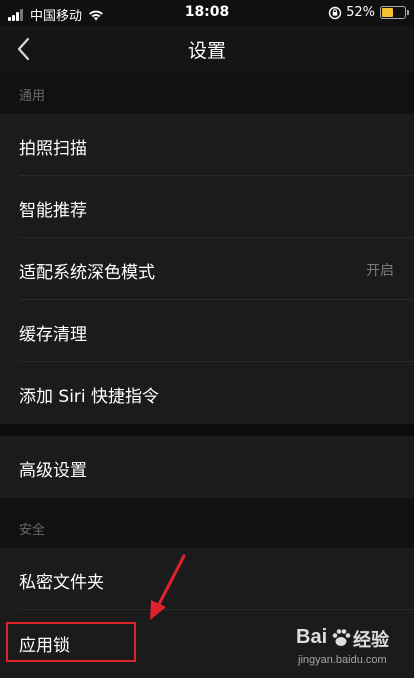  I want to click on section-header-security: 安全, so click(207, 523).